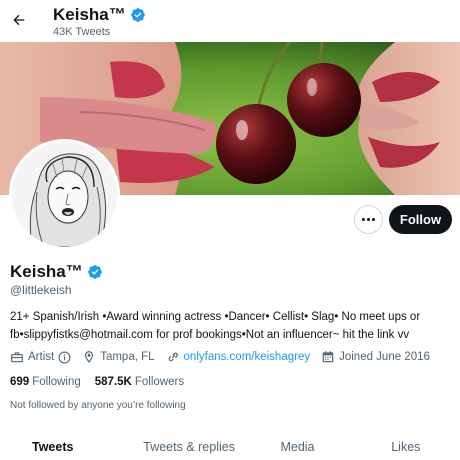 The width and height of the screenshot is (460, 460). I want to click on profile-tabs: Tweets Tweets & replies Media Likes, so click(230, 444).